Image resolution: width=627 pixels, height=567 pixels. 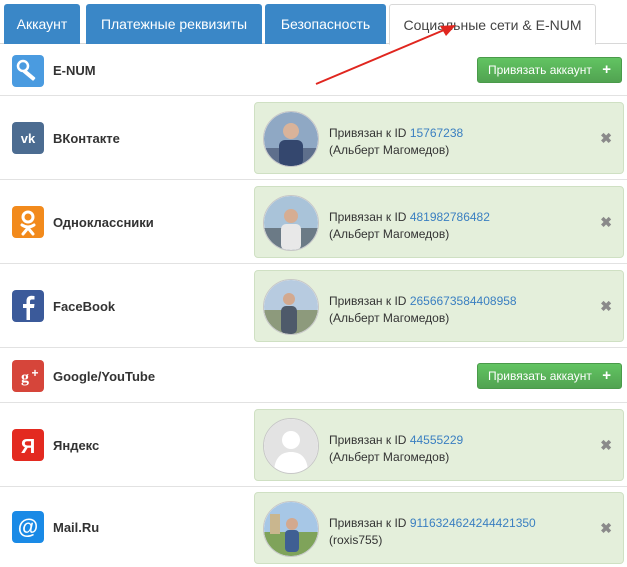 What do you see at coordinates (28, 306) in the screenshot?
I see `facebook-icon` at bounding box center [28, 306].